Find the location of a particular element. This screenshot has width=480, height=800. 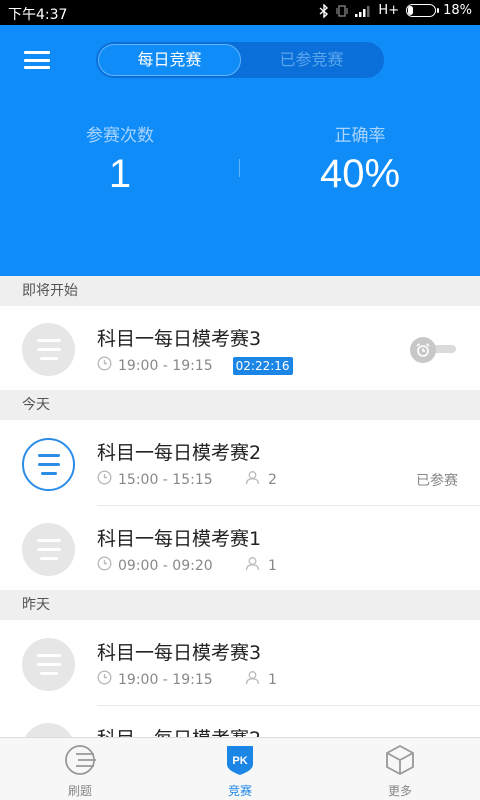

section-header-yesterday: 昨天 is located at coordinates (240, 605).